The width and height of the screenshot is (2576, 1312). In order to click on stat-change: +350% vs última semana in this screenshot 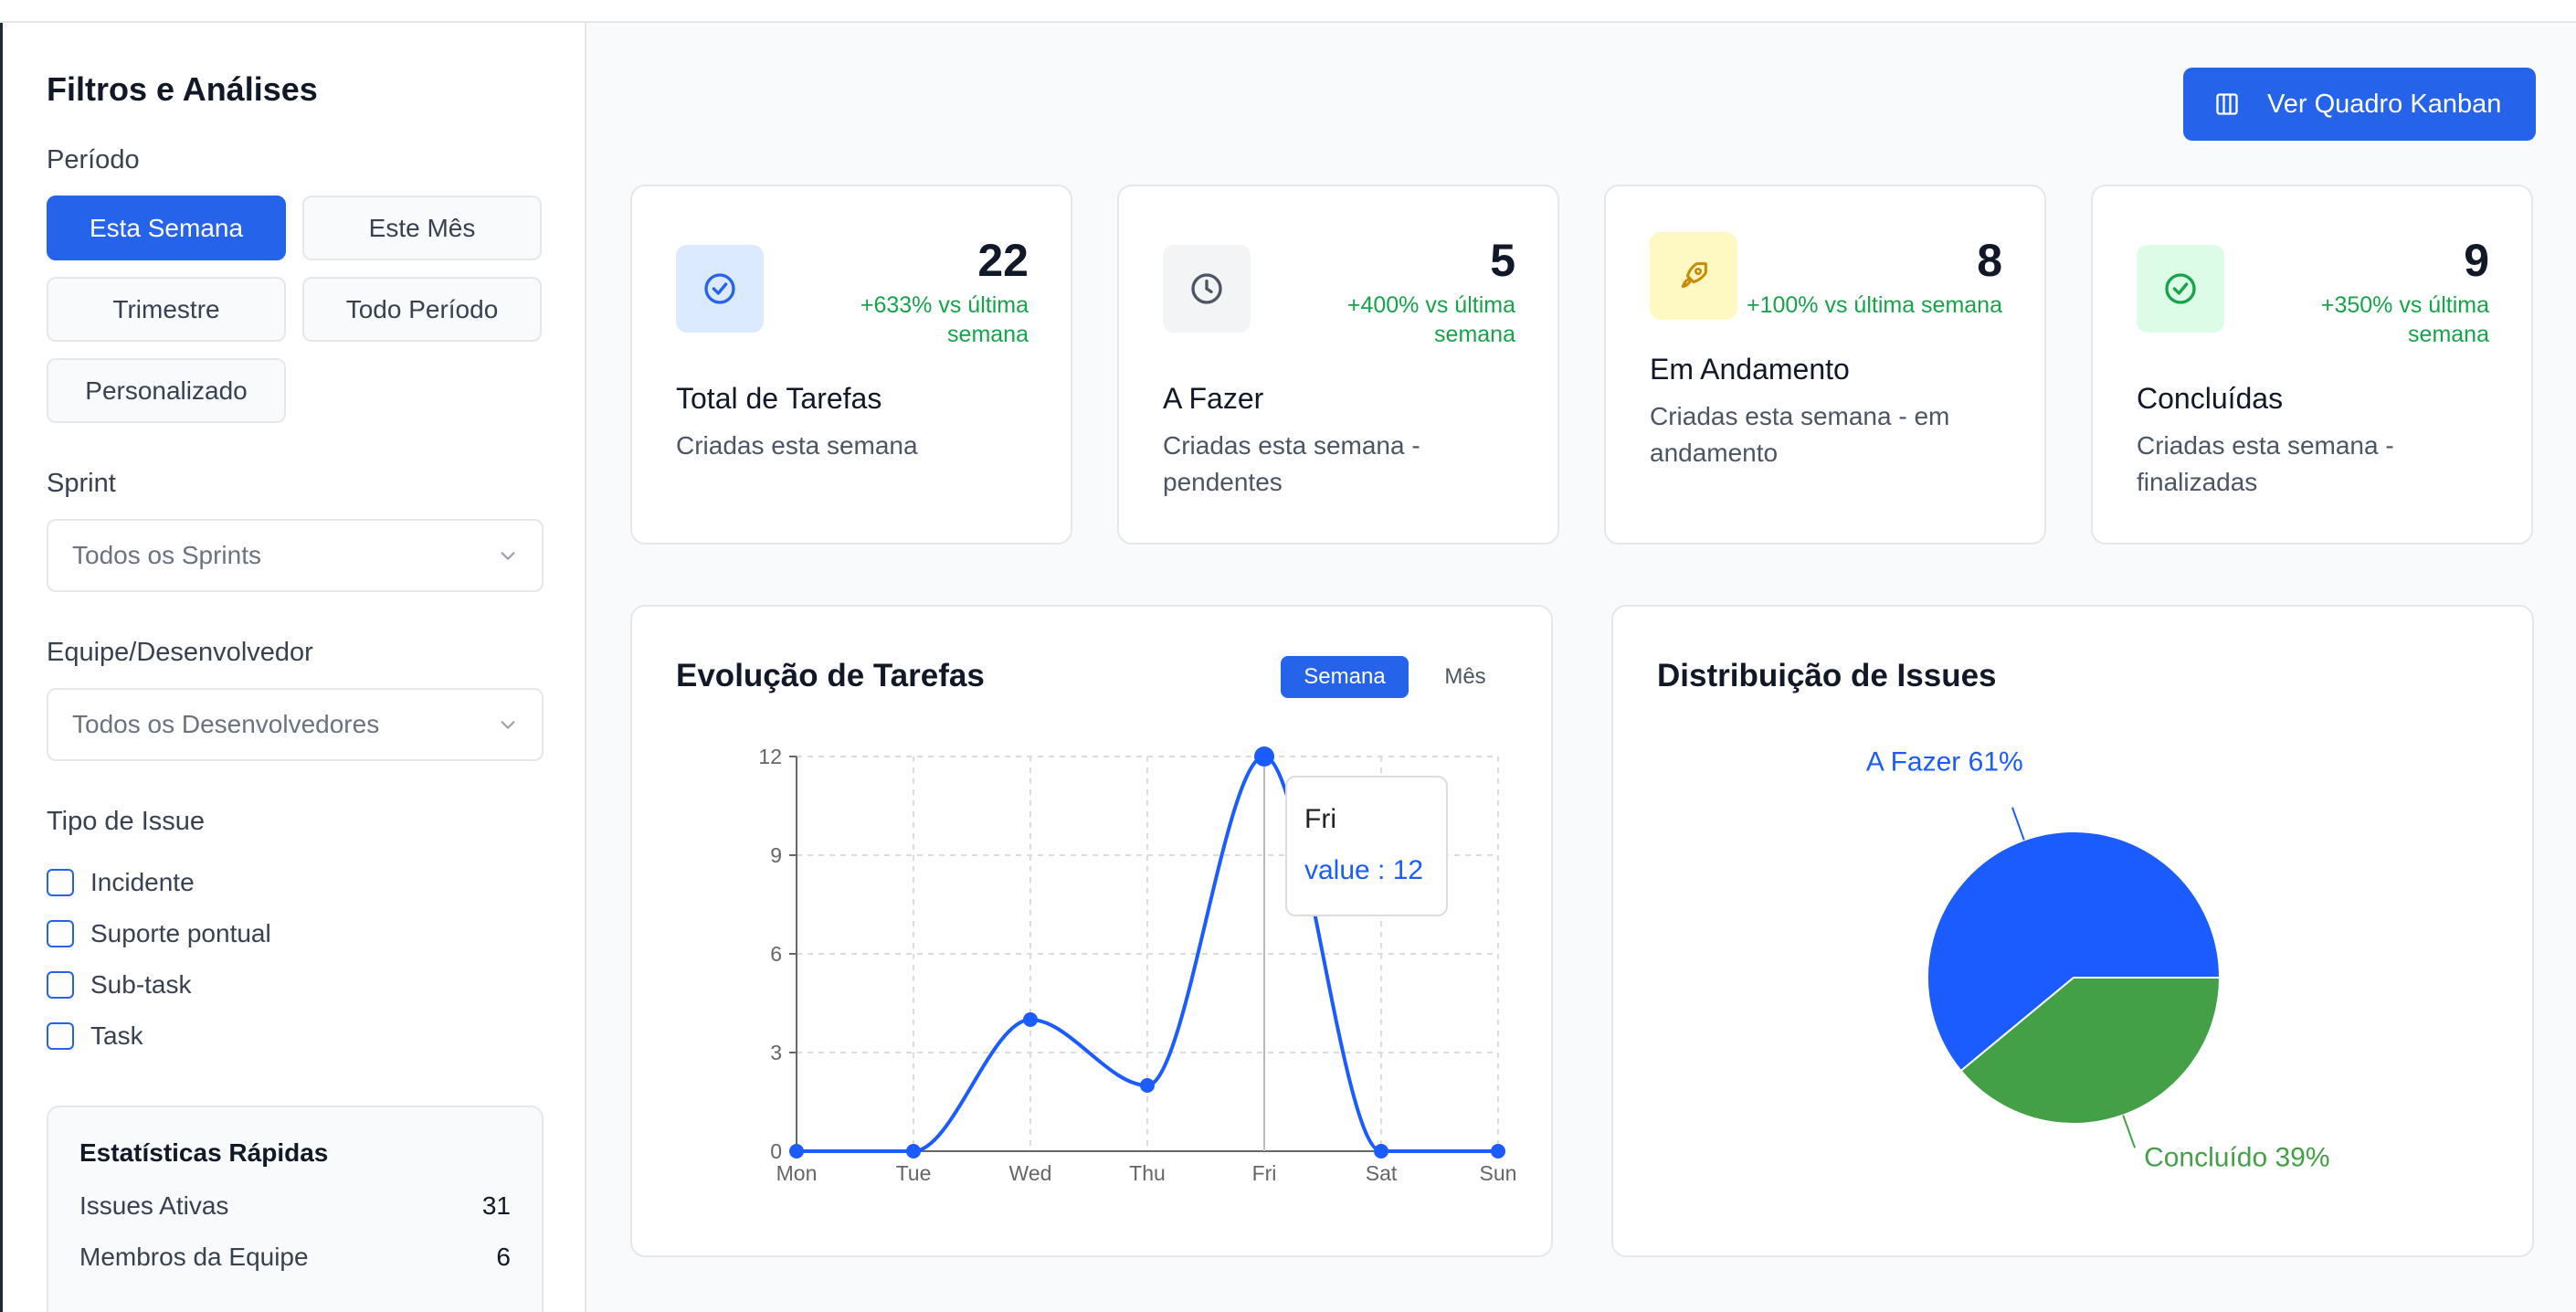, I will do `click(2404, 319)`.